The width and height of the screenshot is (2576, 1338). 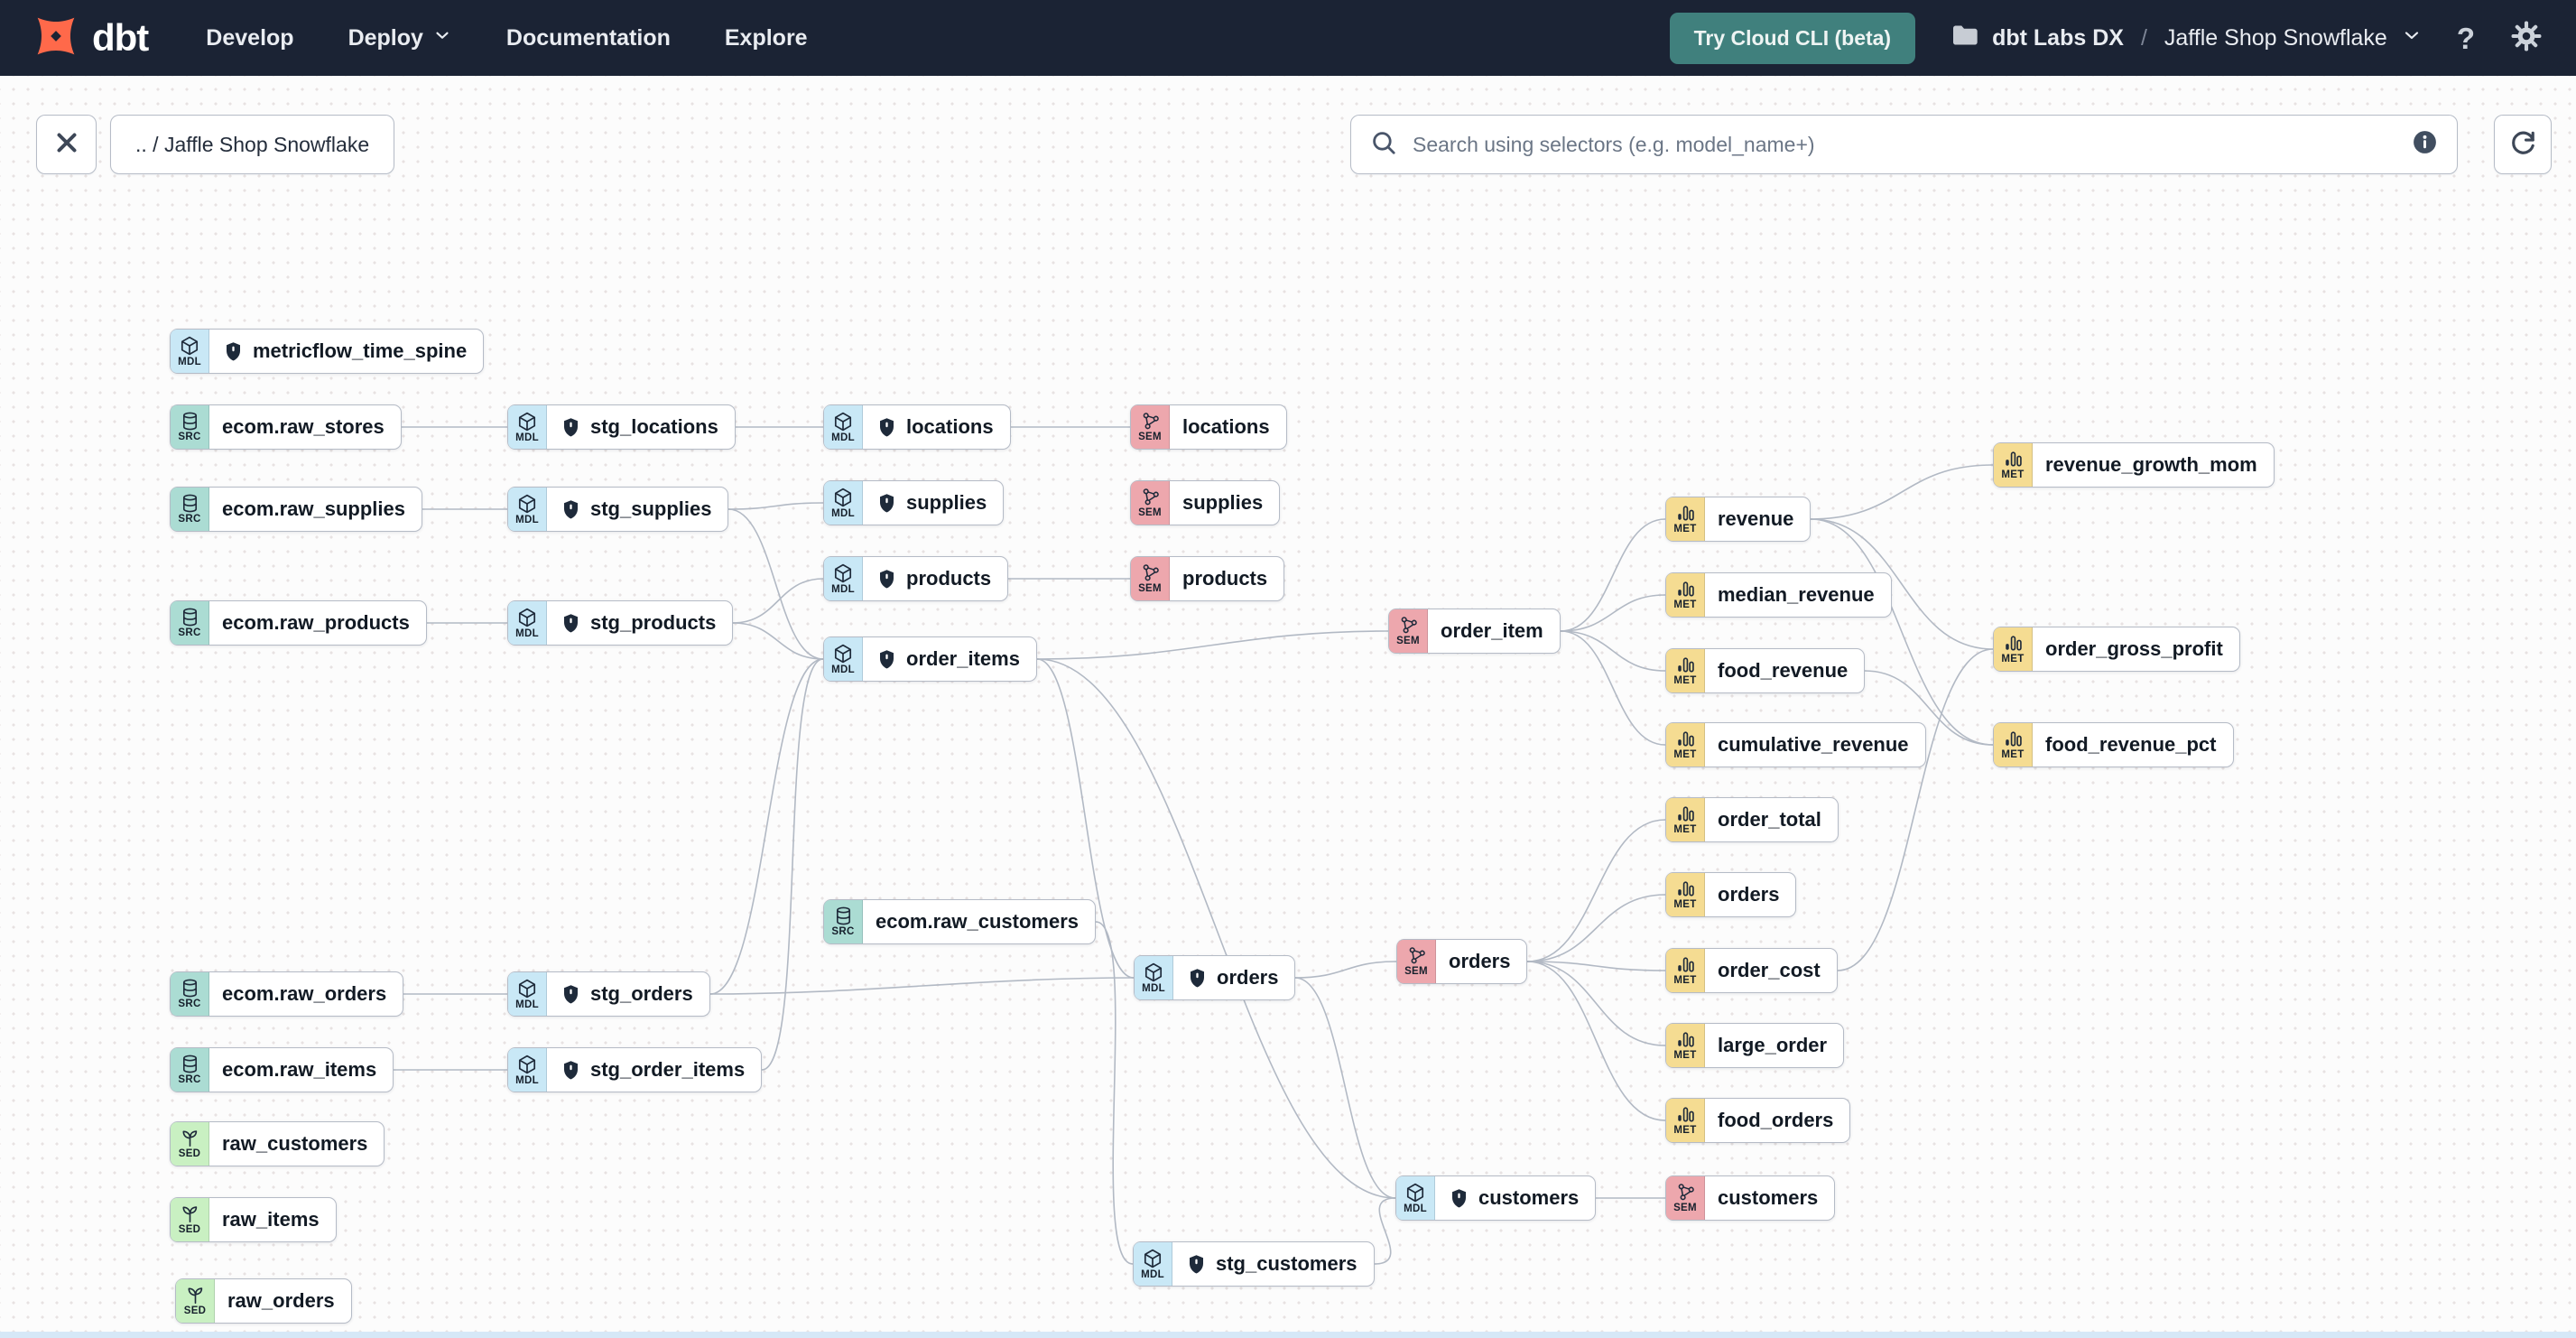 I want to click on node-label: metricflow_time_spine, so click(x=346, y=352).